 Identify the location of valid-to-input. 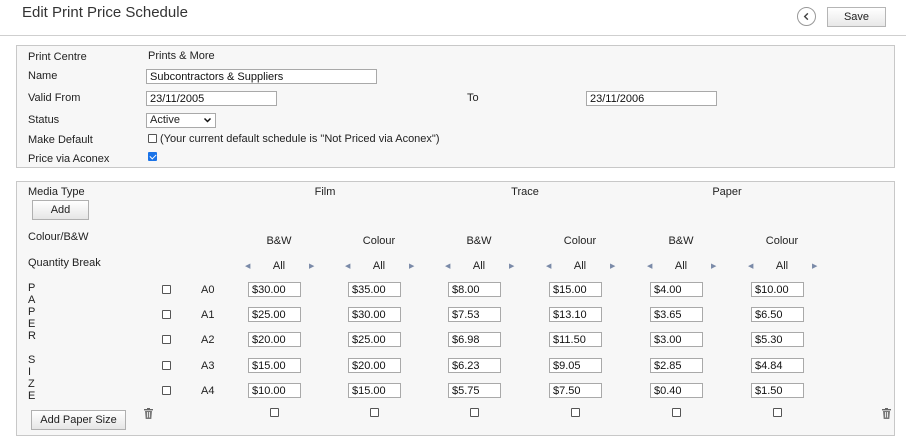
(651, 98).